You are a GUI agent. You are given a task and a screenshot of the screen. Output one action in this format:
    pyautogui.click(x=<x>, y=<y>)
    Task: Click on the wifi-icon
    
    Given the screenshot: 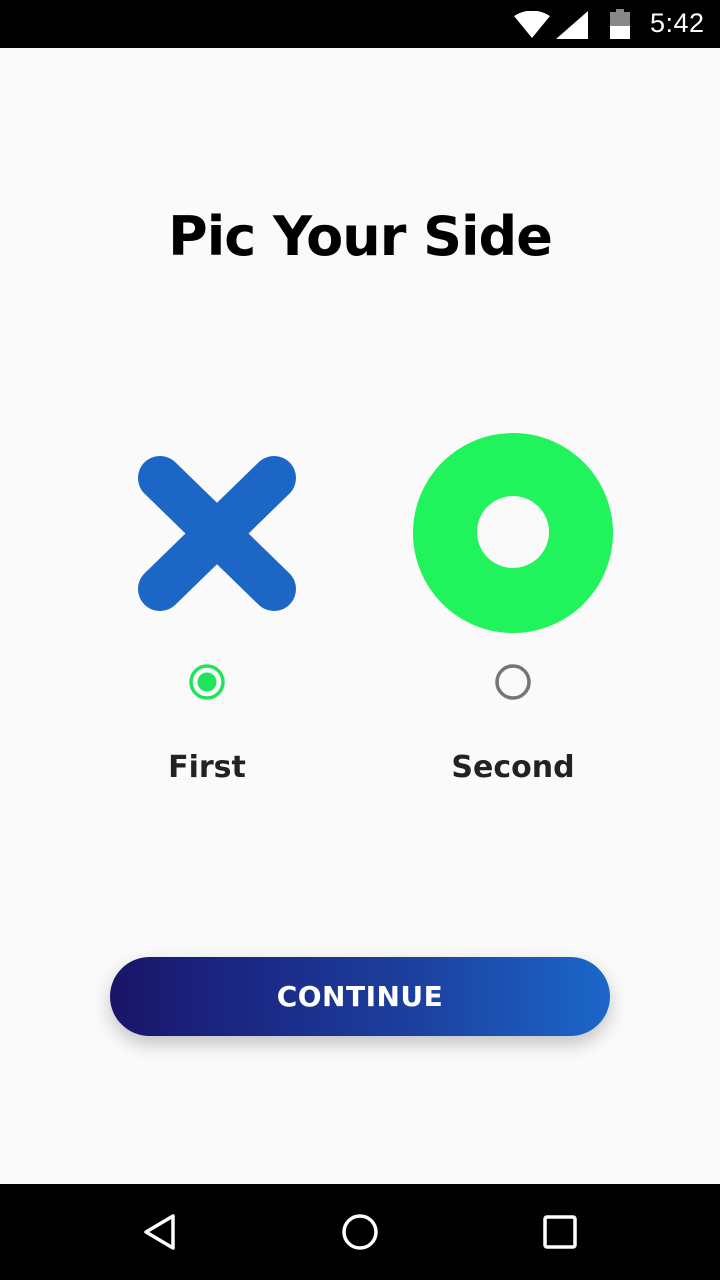 What is the action you would take?
    pyautogui.click(x=532, y=24)
    